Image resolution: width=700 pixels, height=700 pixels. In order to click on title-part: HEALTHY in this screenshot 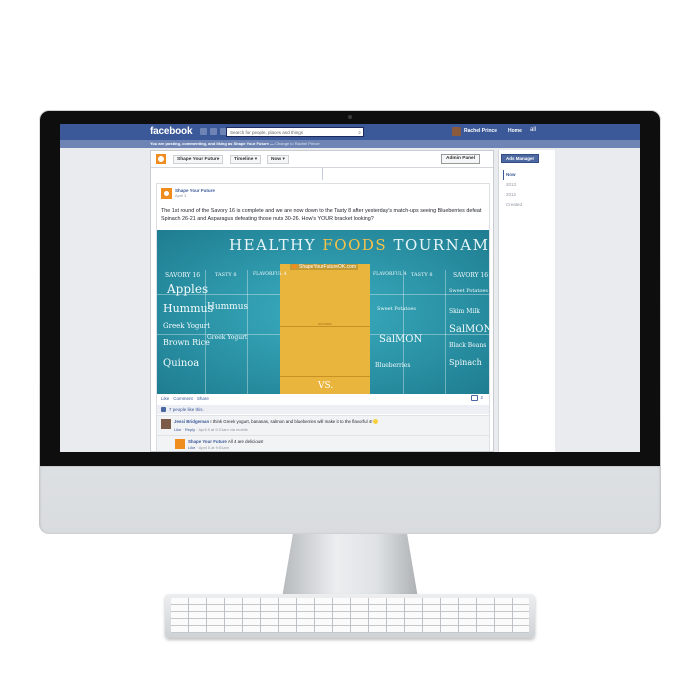, I will do `click(276, 245)`.